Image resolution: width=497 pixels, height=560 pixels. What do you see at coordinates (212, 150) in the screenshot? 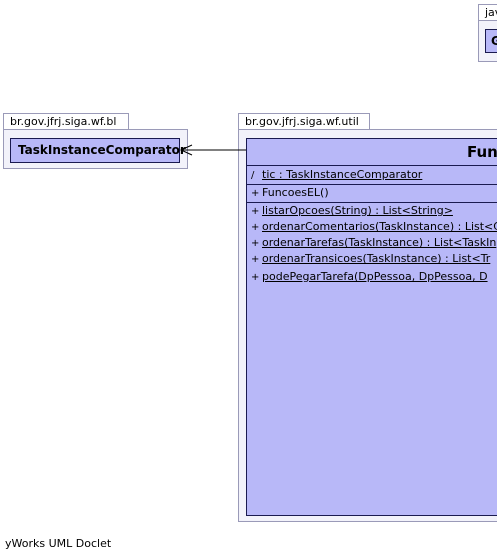
I see `association-arrow` at bounding box center [212, 150].